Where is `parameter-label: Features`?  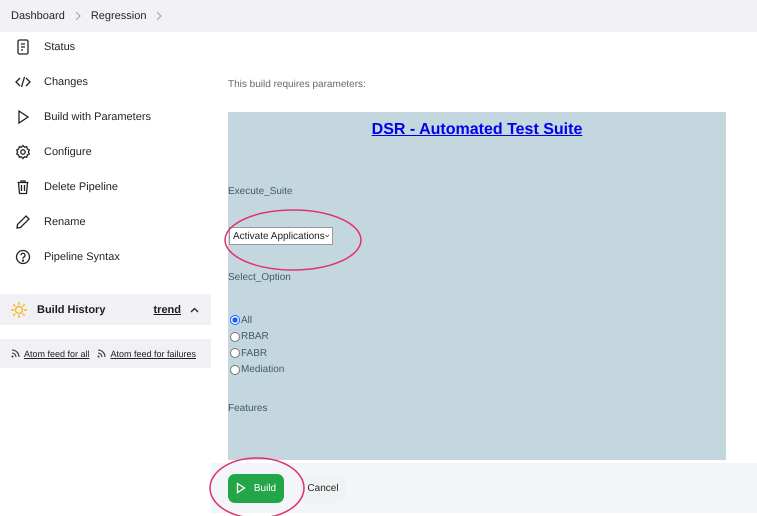 parameter-label: Features is located at coordinates (248, 408).